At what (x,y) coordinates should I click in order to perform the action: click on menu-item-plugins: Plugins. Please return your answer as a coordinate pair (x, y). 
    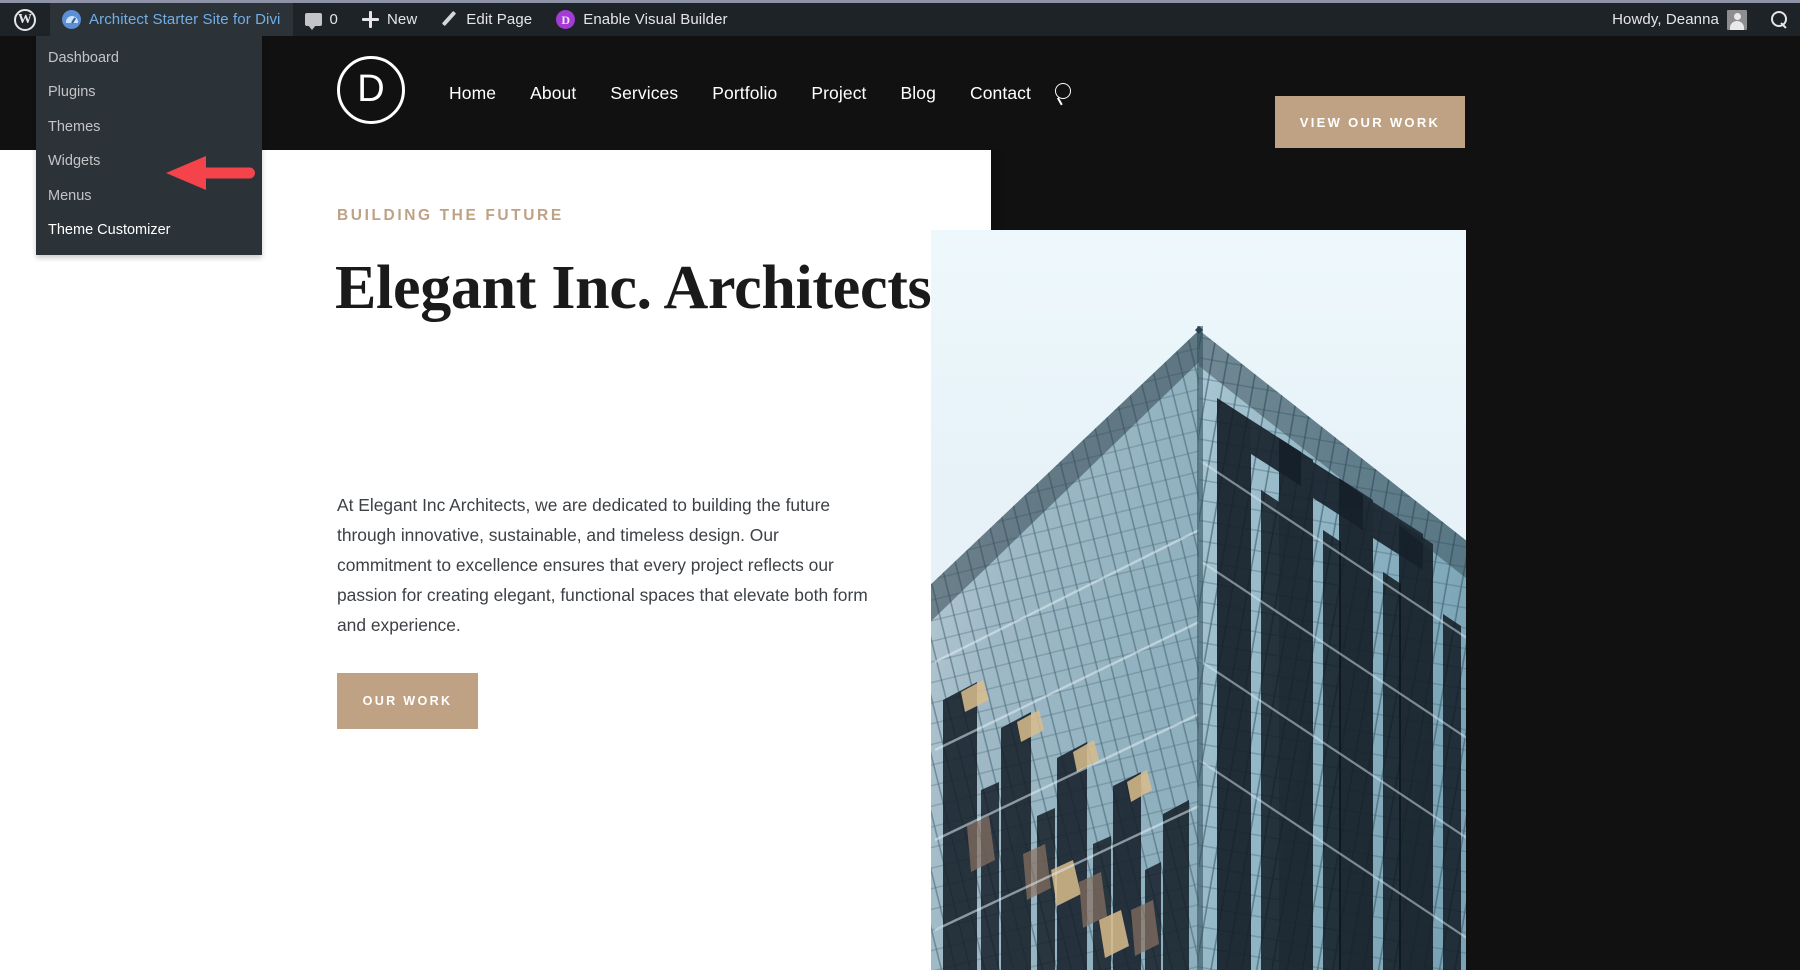
    Looking at the image, I should click on (149, 92).